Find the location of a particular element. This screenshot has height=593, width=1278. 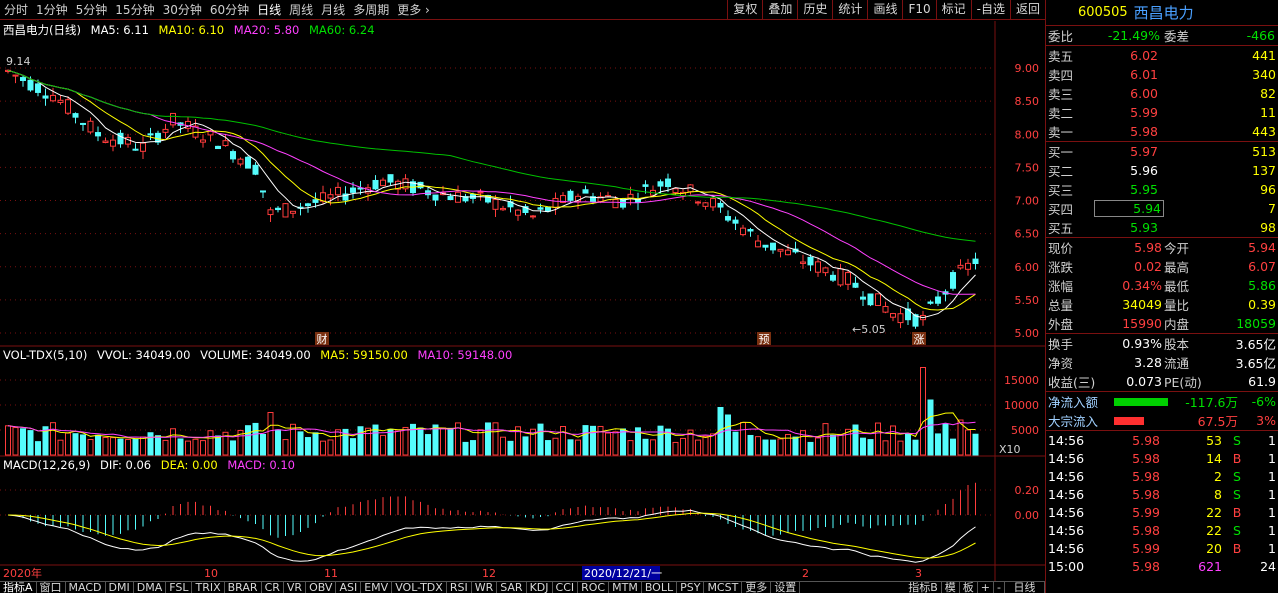

indicator-tab-10: OBV is located at coordinates (321, 587).